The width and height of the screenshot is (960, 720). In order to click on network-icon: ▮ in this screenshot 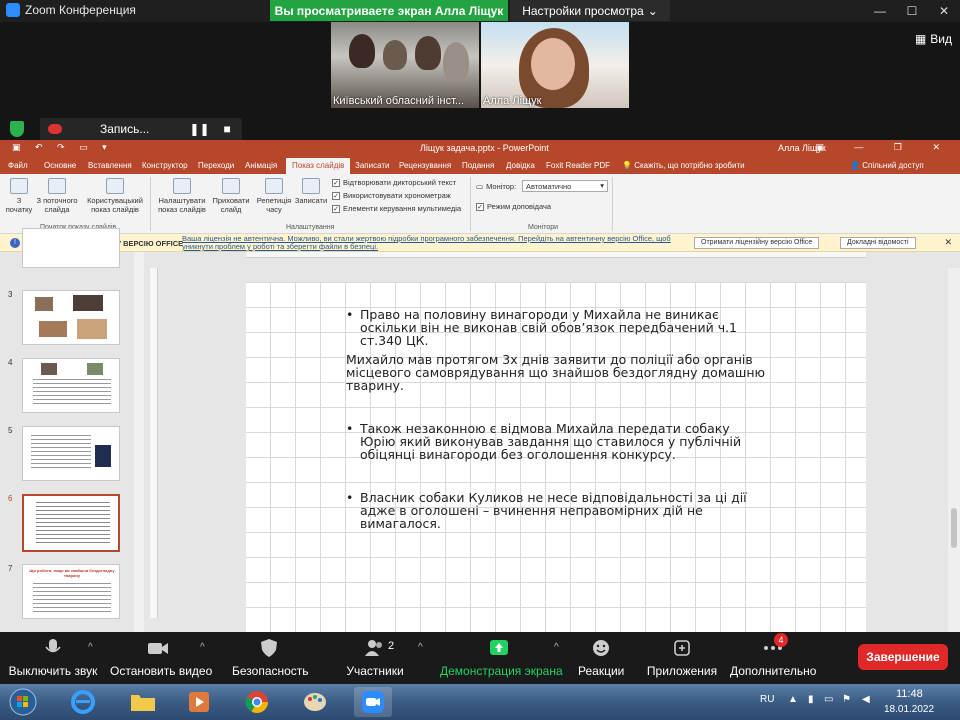, I will do `click(811, 699)`.